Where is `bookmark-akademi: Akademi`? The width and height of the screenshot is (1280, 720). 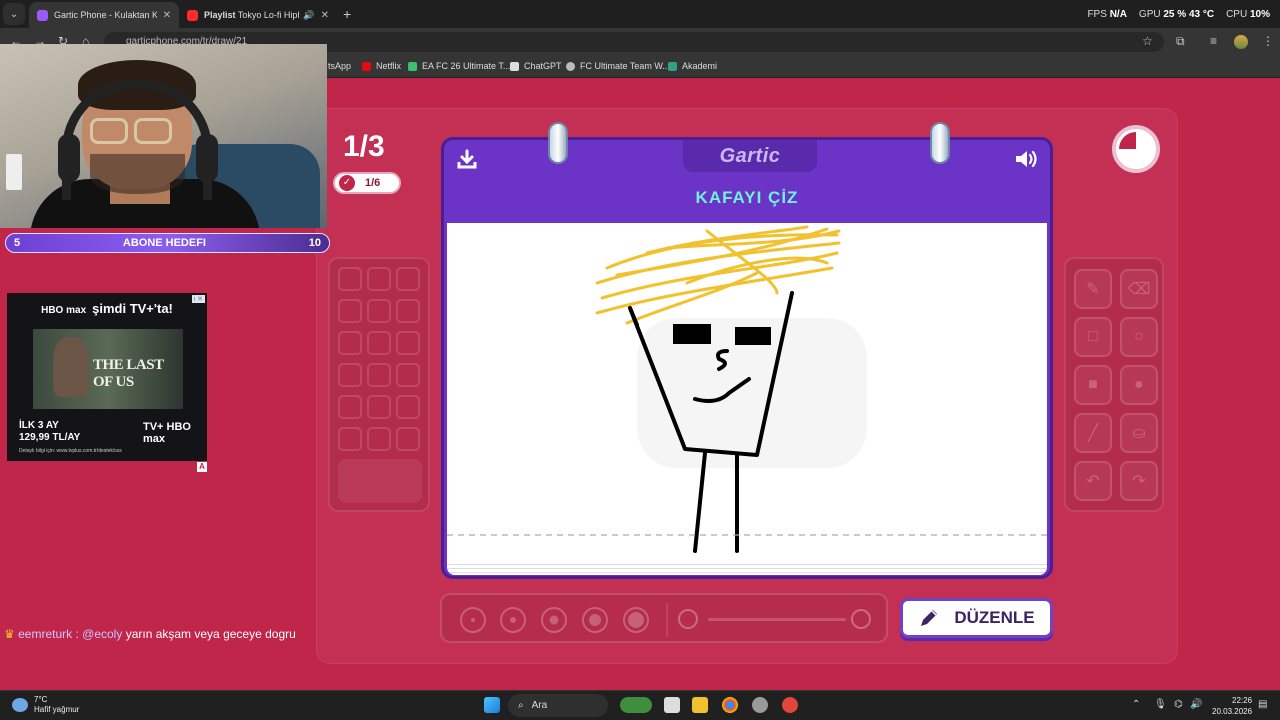
bookmark-akademi: Akademi is located at coordinates (692, 66).